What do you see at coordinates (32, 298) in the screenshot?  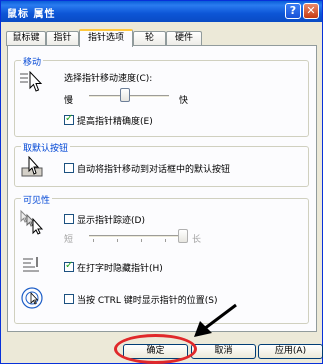 I see `ctrl-locate-icon` at bounding box center [32, 298].